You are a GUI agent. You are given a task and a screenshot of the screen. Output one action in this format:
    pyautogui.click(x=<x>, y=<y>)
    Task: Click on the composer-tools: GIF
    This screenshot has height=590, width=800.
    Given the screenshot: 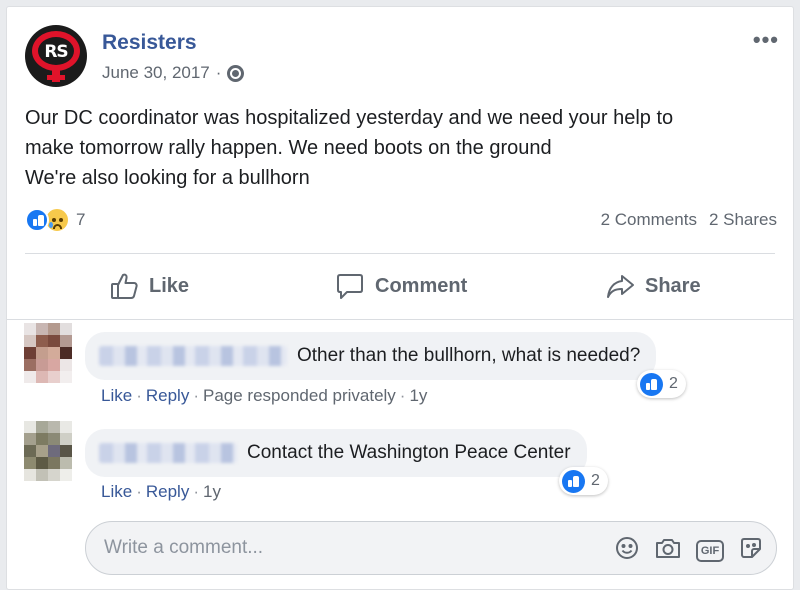 What is the action you would take?
    pyautogui.click(x=689, y=550)
    